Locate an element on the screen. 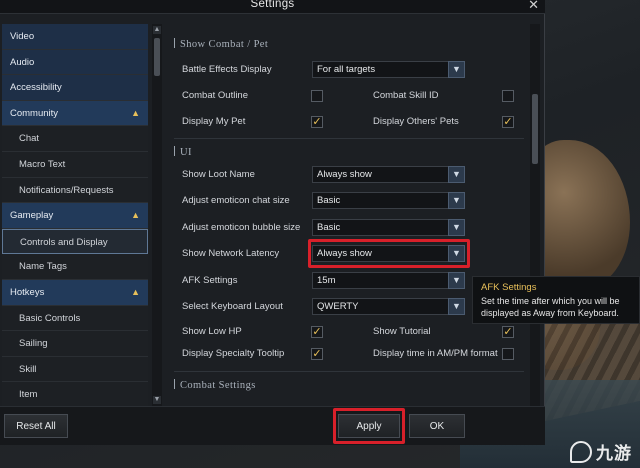  sidebar-item-item: Item is located at coordinates (75, 395).